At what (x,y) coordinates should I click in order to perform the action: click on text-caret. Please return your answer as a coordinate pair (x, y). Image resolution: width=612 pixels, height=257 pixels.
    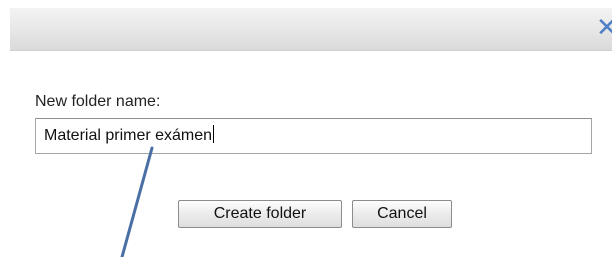
    Looking at the image, I should click on (214, 134).